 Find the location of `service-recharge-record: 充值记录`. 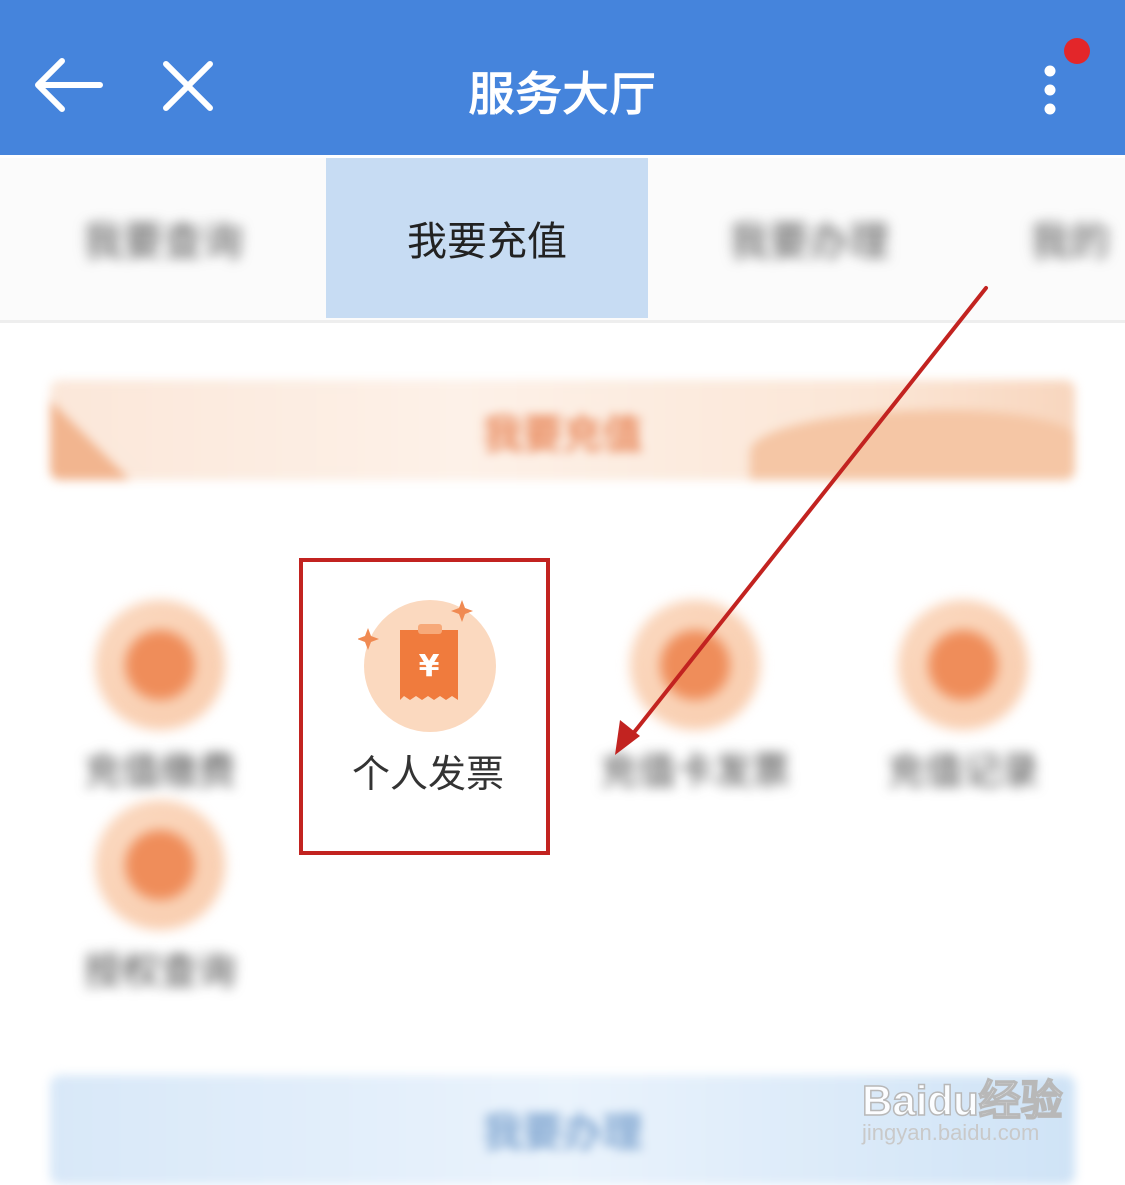

service-recharge-record: 充值记录 is located at coordinates (963, 715).